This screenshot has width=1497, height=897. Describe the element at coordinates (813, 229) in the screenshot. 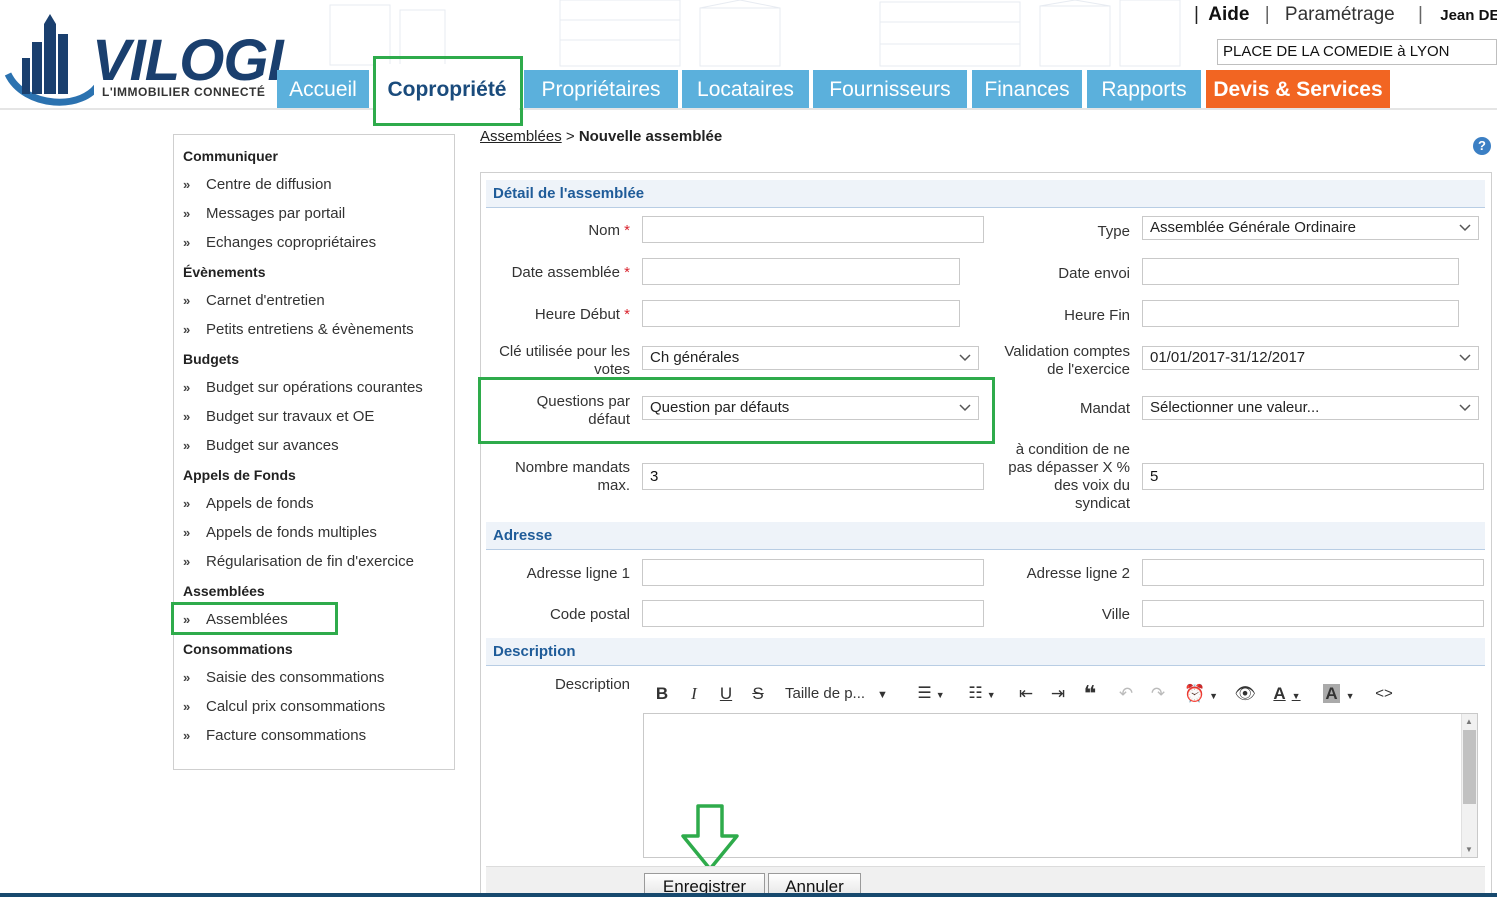

I see `nom-input` at that location.